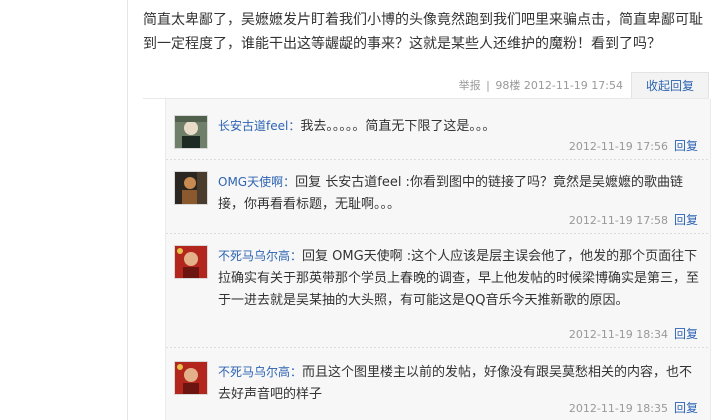 This screenshot has width=723, height=420. I want to click on reply-footer: 2012-11-19 17:56 回复, so click(633, 145).